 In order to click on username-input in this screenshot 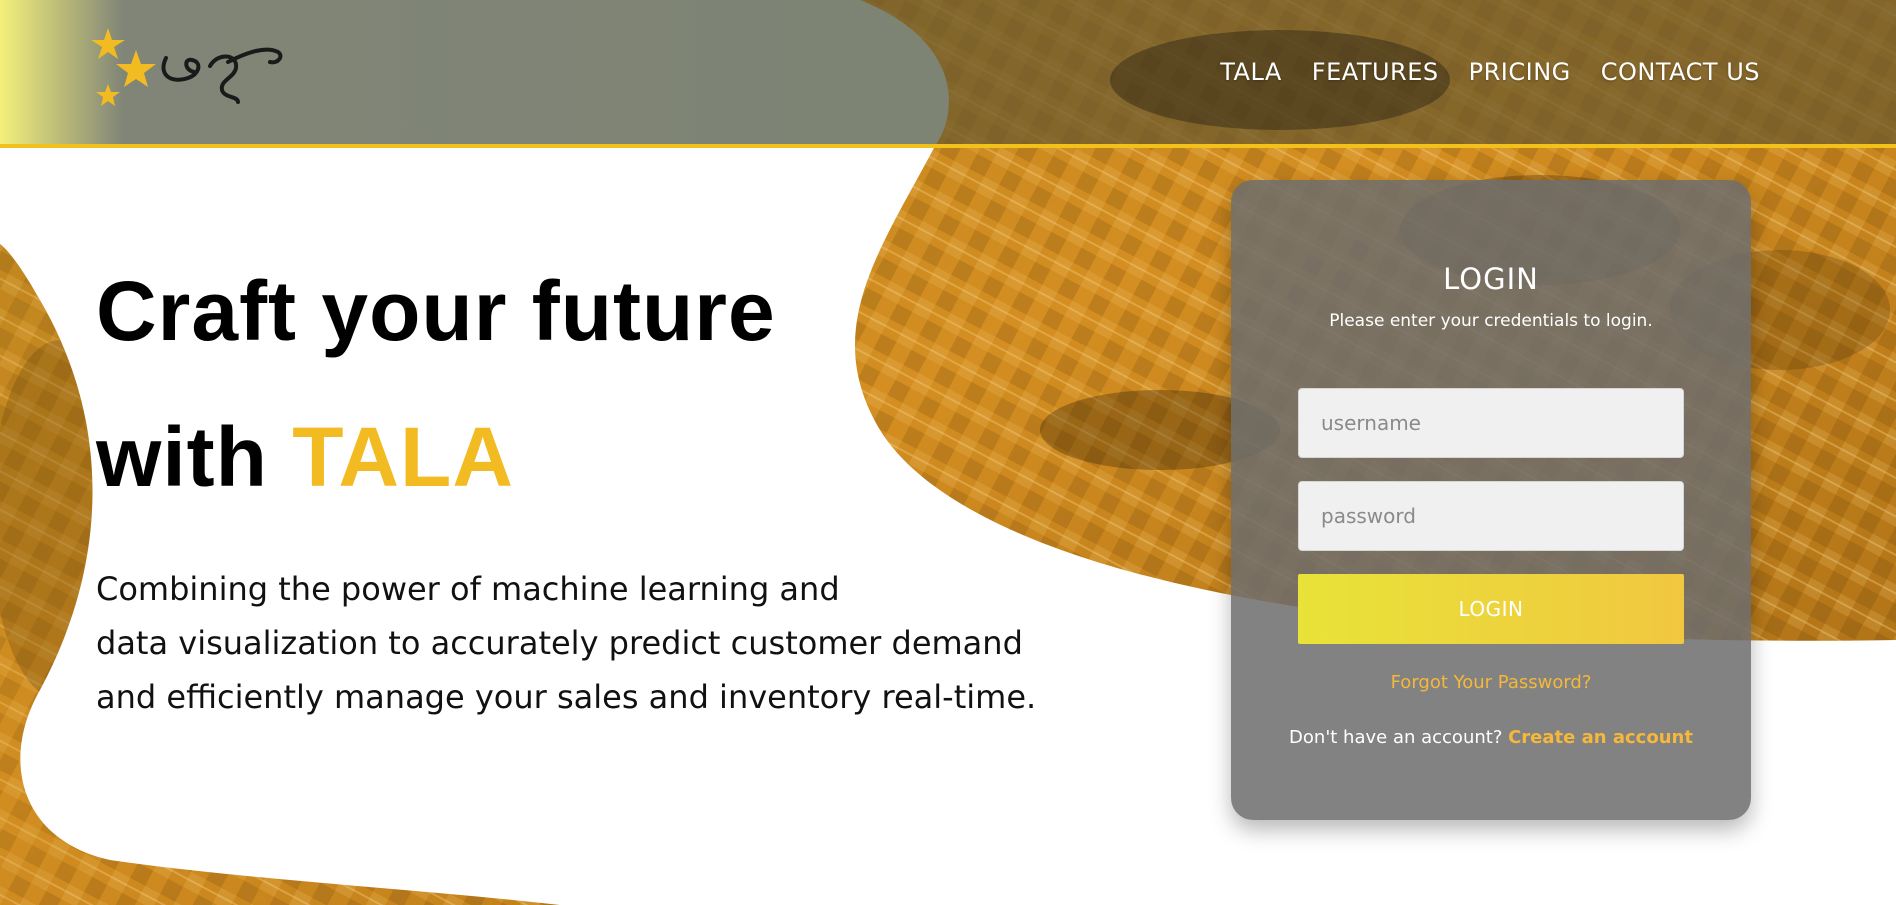, I will do `click(1491, 423)`.